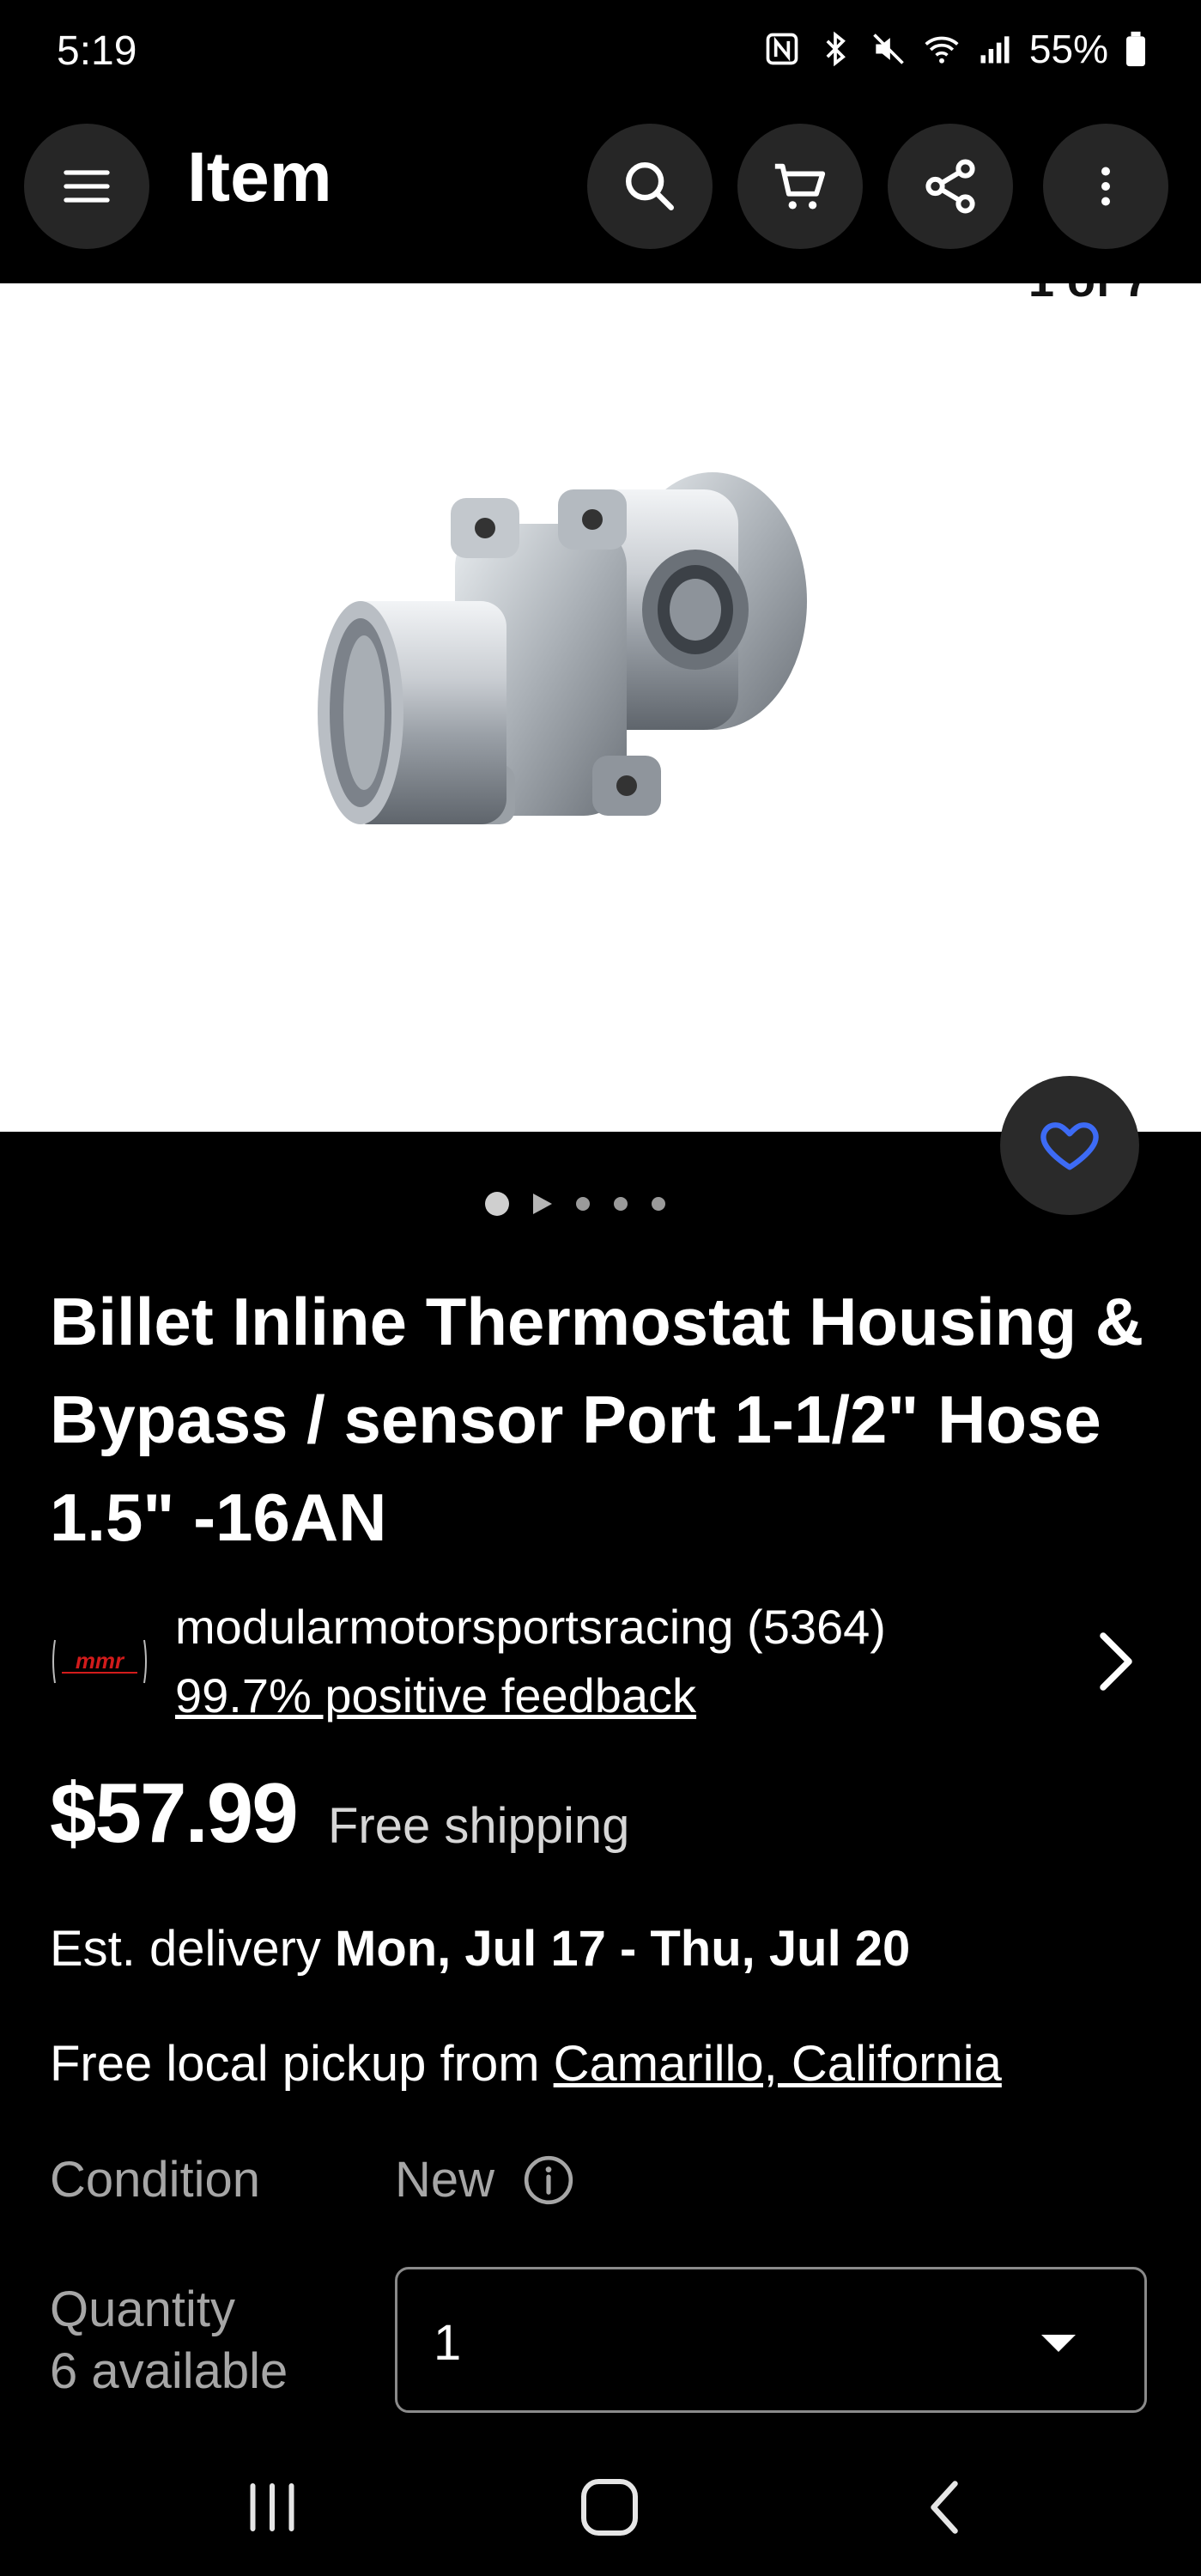 This screenshot has height=2576, width=1201. I want to click on quantity-value: 1, so click(448, 2343).